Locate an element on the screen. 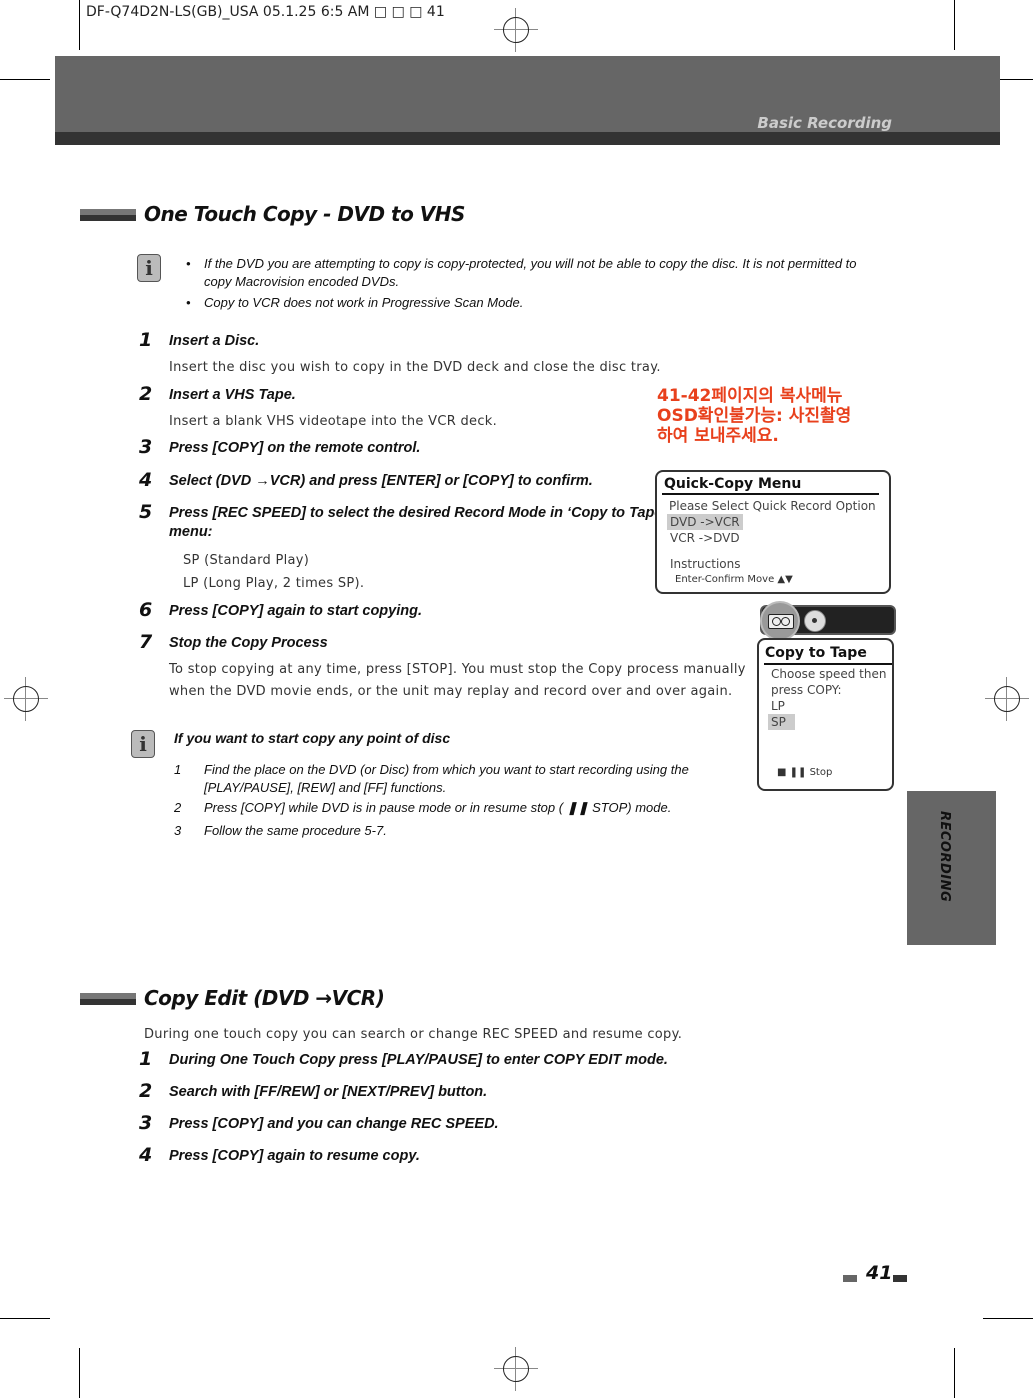 The width and height of the screenshot is (1033, 1398). media-source-bar is located at coordinates (828, 621).